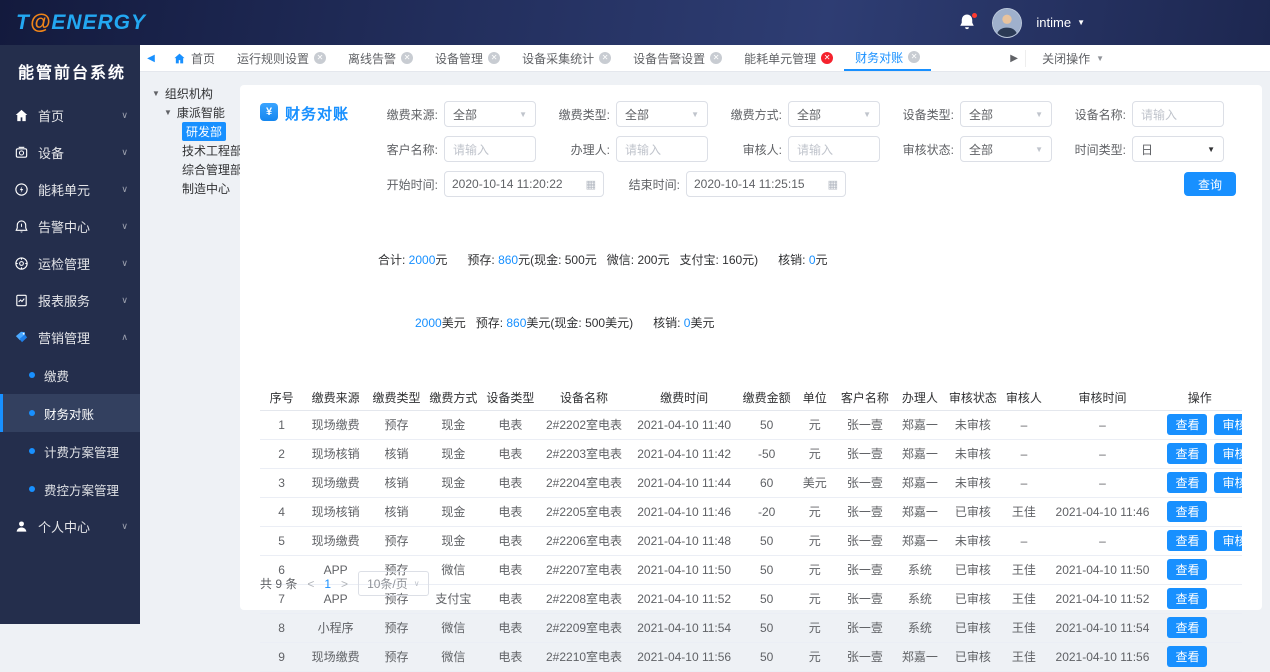 This screenshot has width=1270, height=672. I want to click on tab-device-collect-stats: 设备采集统计 ✕, so click(566, 58).